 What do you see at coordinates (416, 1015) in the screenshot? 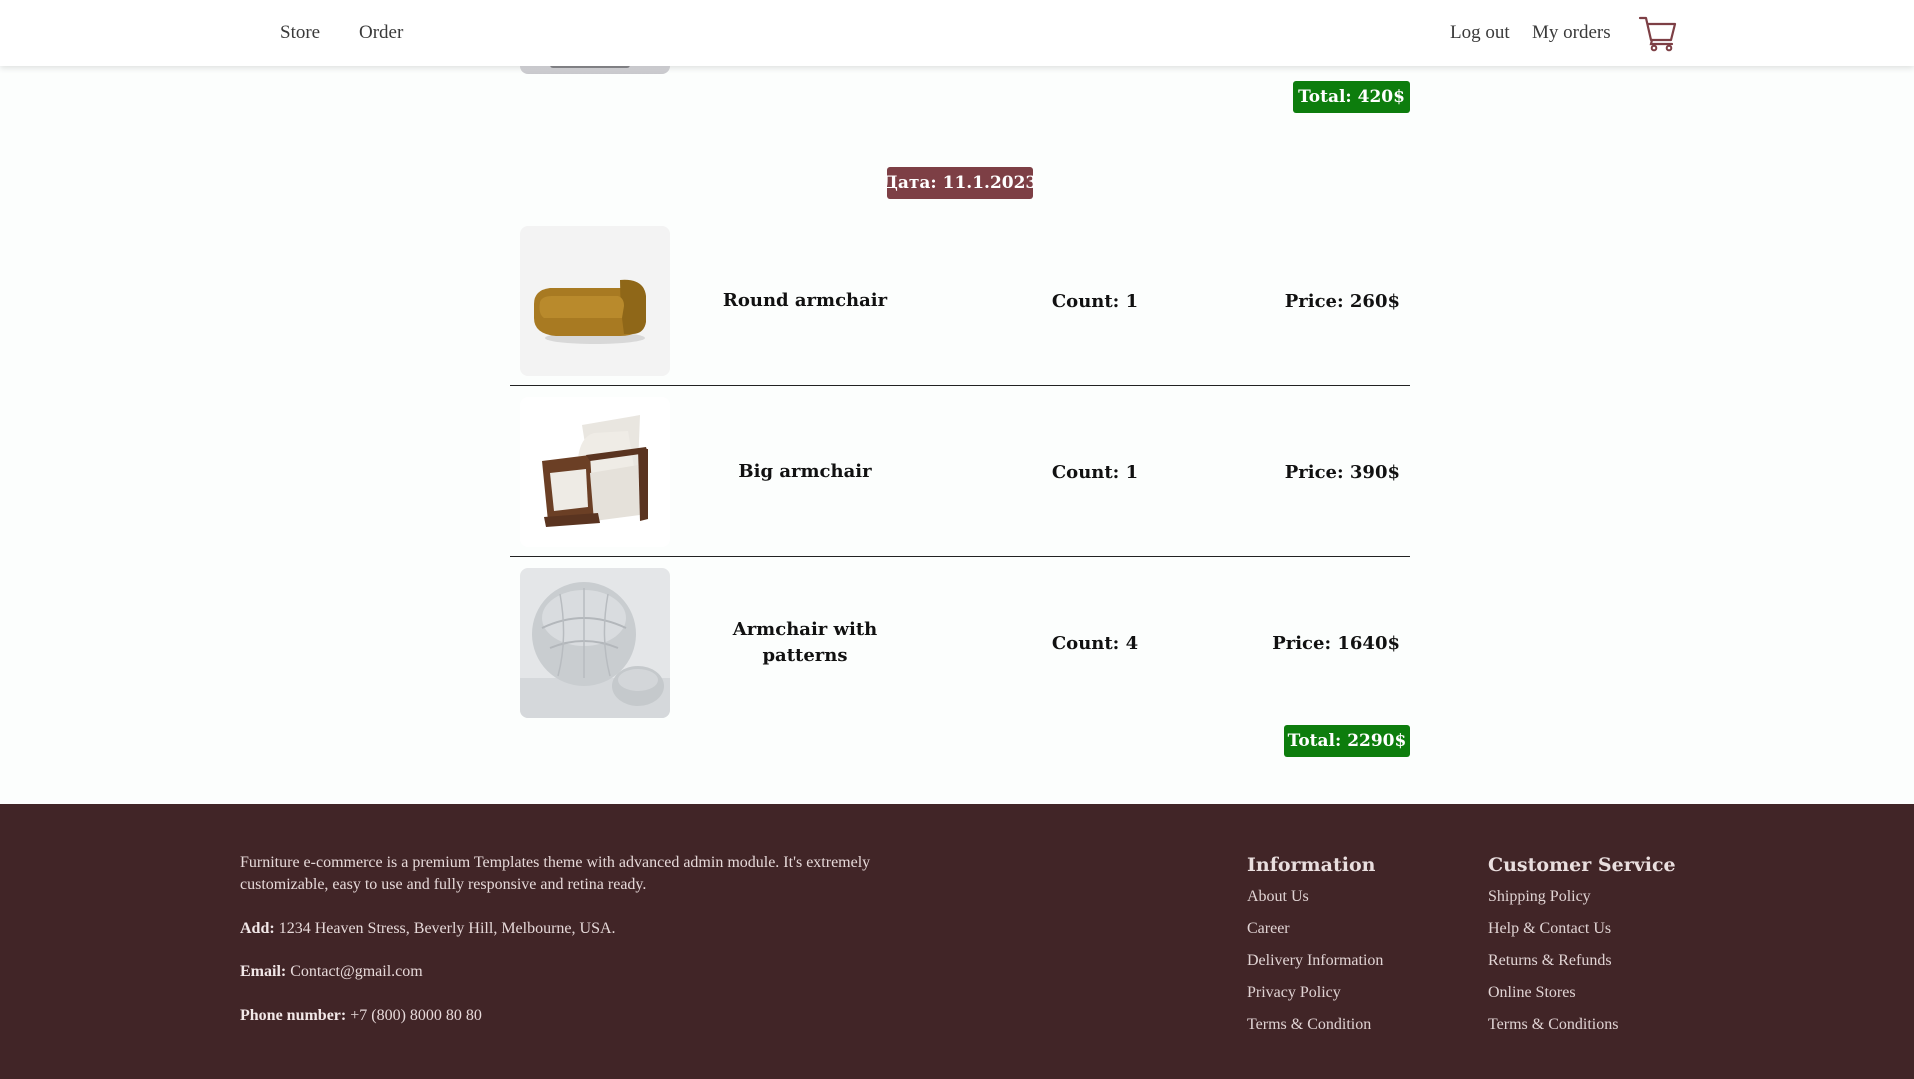
I see `footer-phone-value: +7 (800) 8000 80 80` at bounding box center [416, 1015].